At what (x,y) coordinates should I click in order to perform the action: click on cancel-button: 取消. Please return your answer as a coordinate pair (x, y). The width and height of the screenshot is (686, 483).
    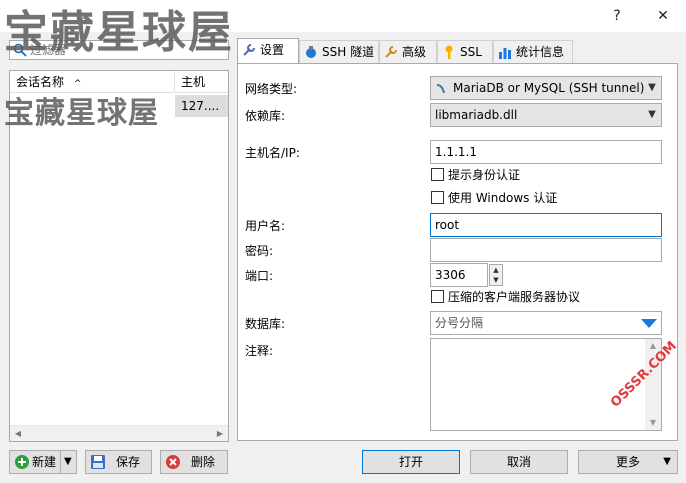
    Looking at the image, I should click on (519, 462).